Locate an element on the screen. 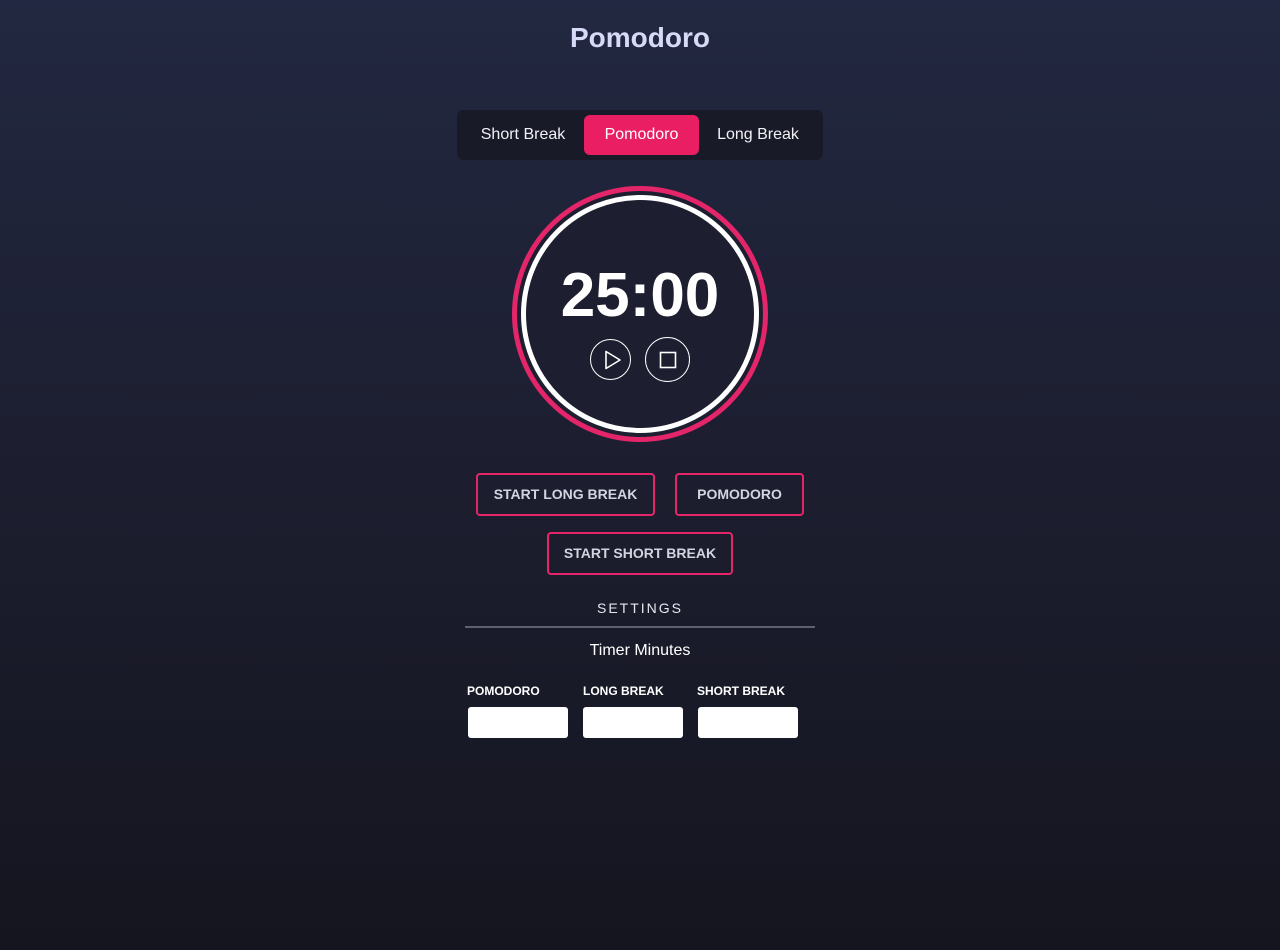 The width and height of the screenshot is (1280, 950). pomodoro-minutes-label: POMODORO is located at coordinates (503, 691).